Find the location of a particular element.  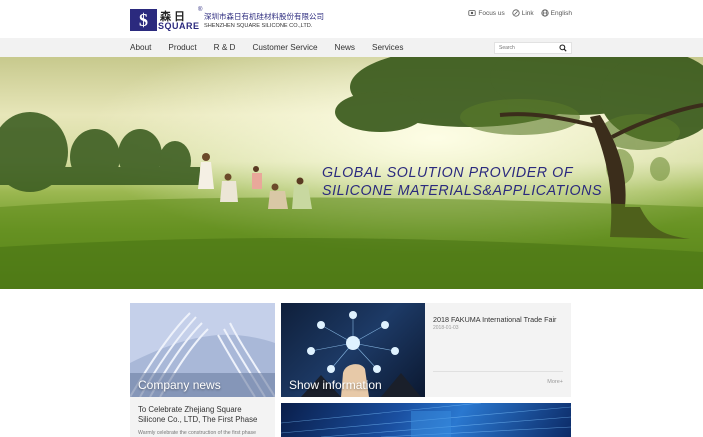

search-box is located at coordinates (533, 48).